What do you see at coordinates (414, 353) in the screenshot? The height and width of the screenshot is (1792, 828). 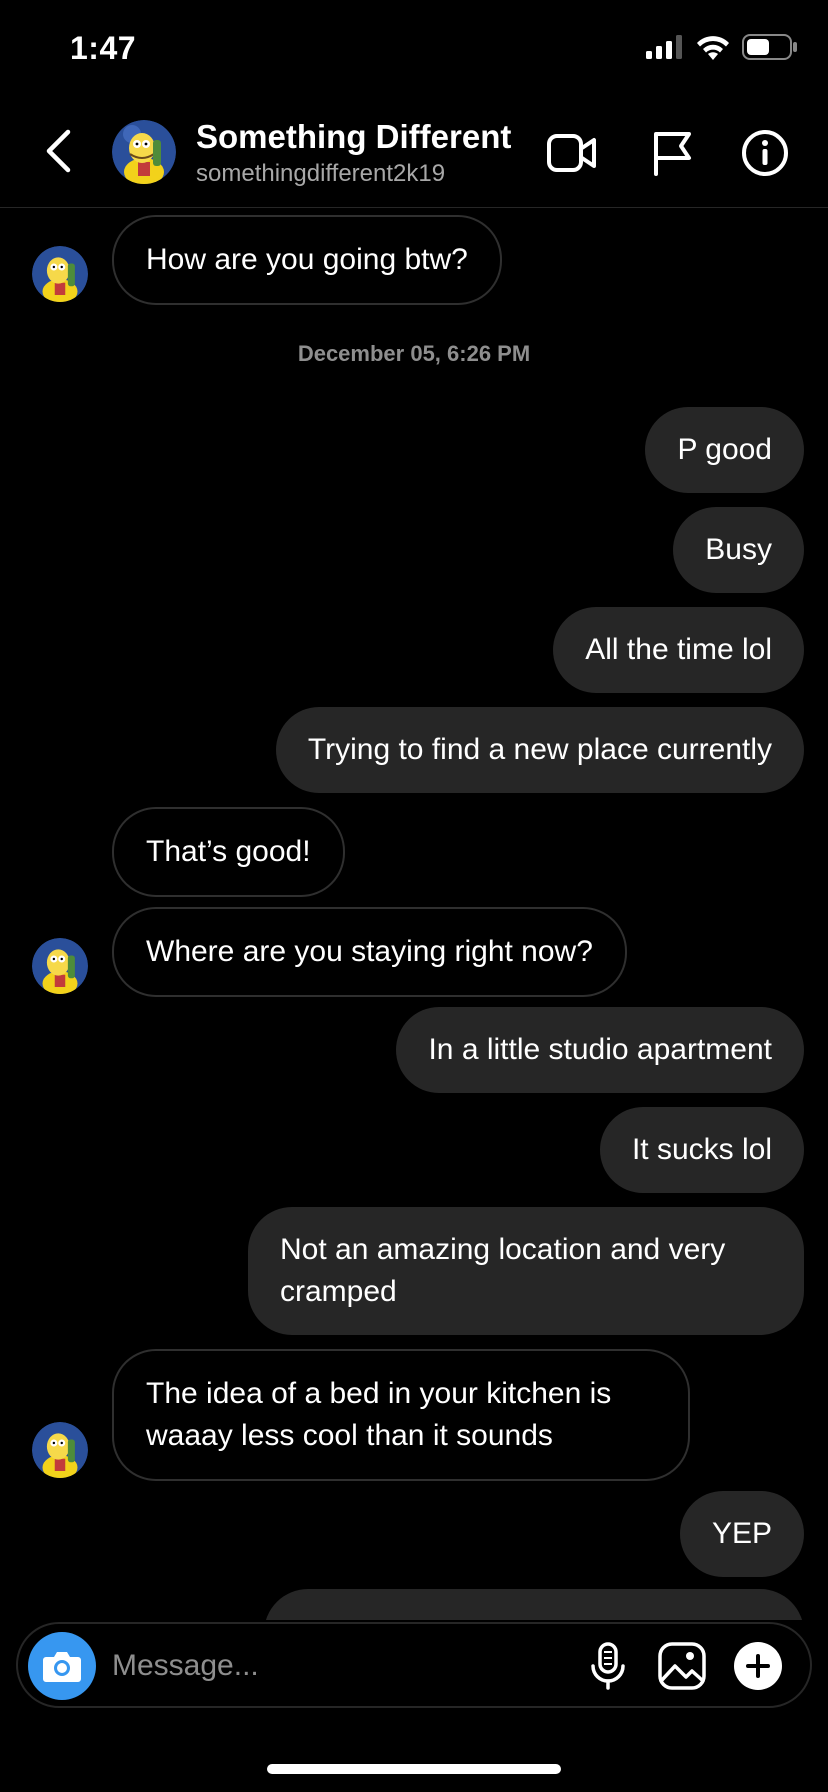 I see `message-timestamp: December 05, 6:26 PM` at bounding box center [414, 353].